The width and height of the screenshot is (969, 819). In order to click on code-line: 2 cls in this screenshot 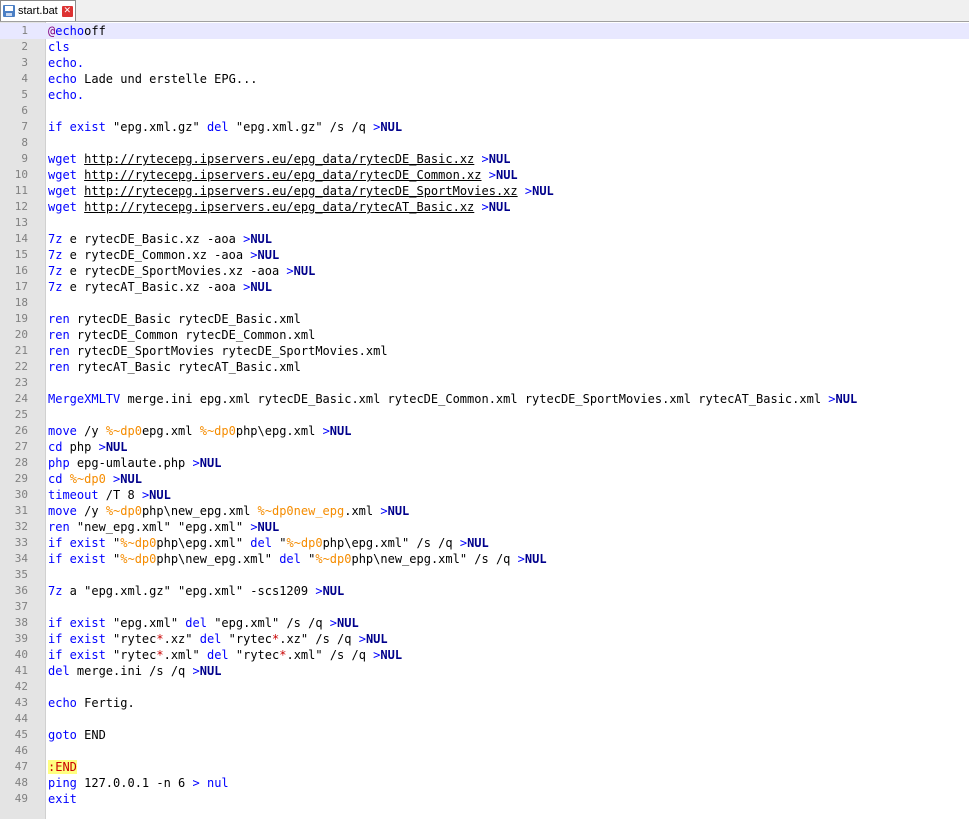, I will do `click(484, 47)`.